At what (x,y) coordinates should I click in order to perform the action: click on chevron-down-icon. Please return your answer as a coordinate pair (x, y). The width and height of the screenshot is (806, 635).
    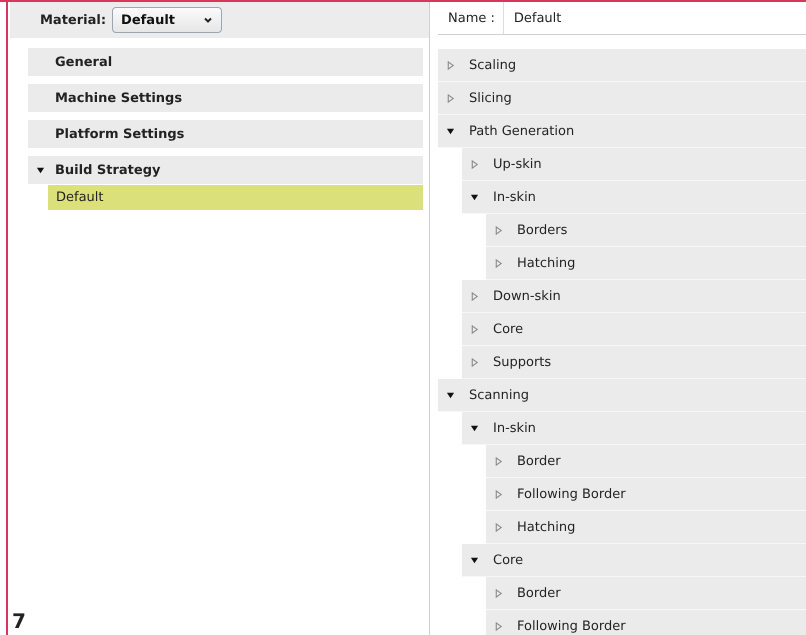
    Looking at the image, I should click on (208, 20).